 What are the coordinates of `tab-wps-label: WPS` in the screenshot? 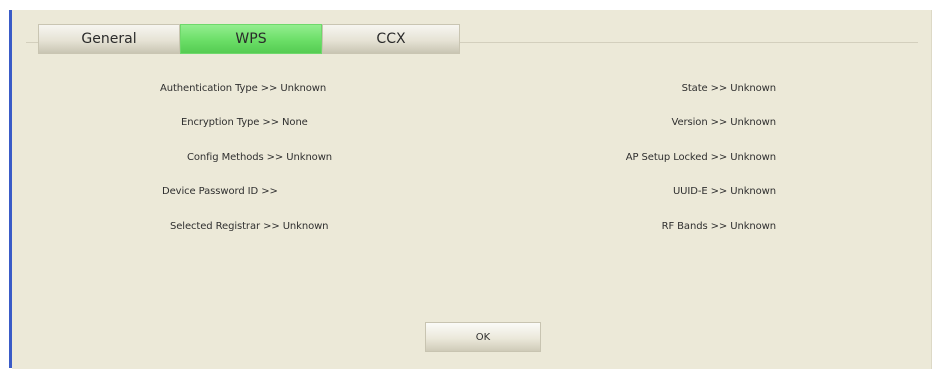 It's located at (251, 39).